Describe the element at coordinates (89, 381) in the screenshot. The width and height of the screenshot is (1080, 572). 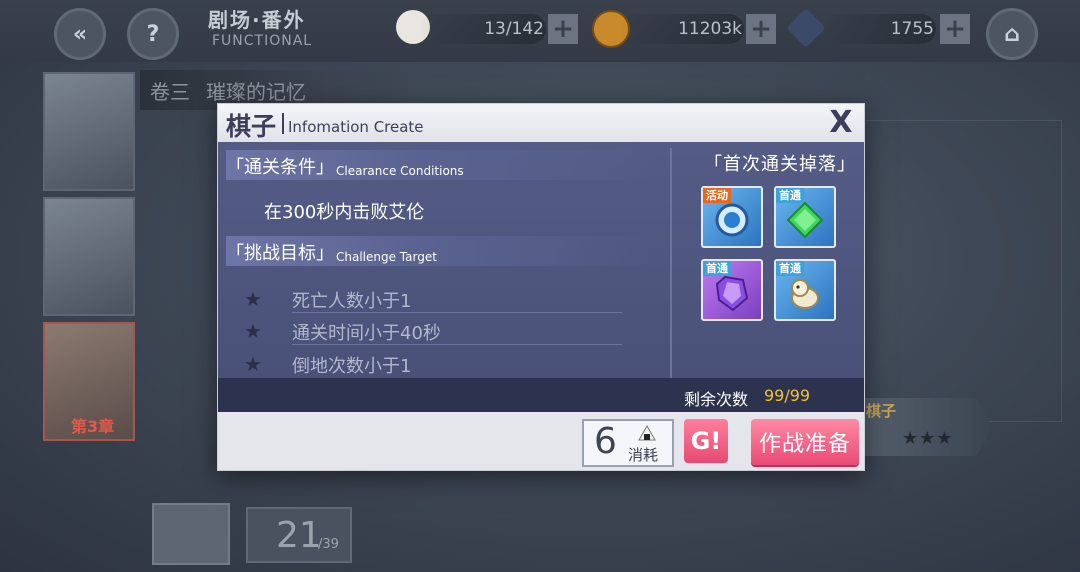
I see `chapter-portrait-selected: 第3章` at that location.